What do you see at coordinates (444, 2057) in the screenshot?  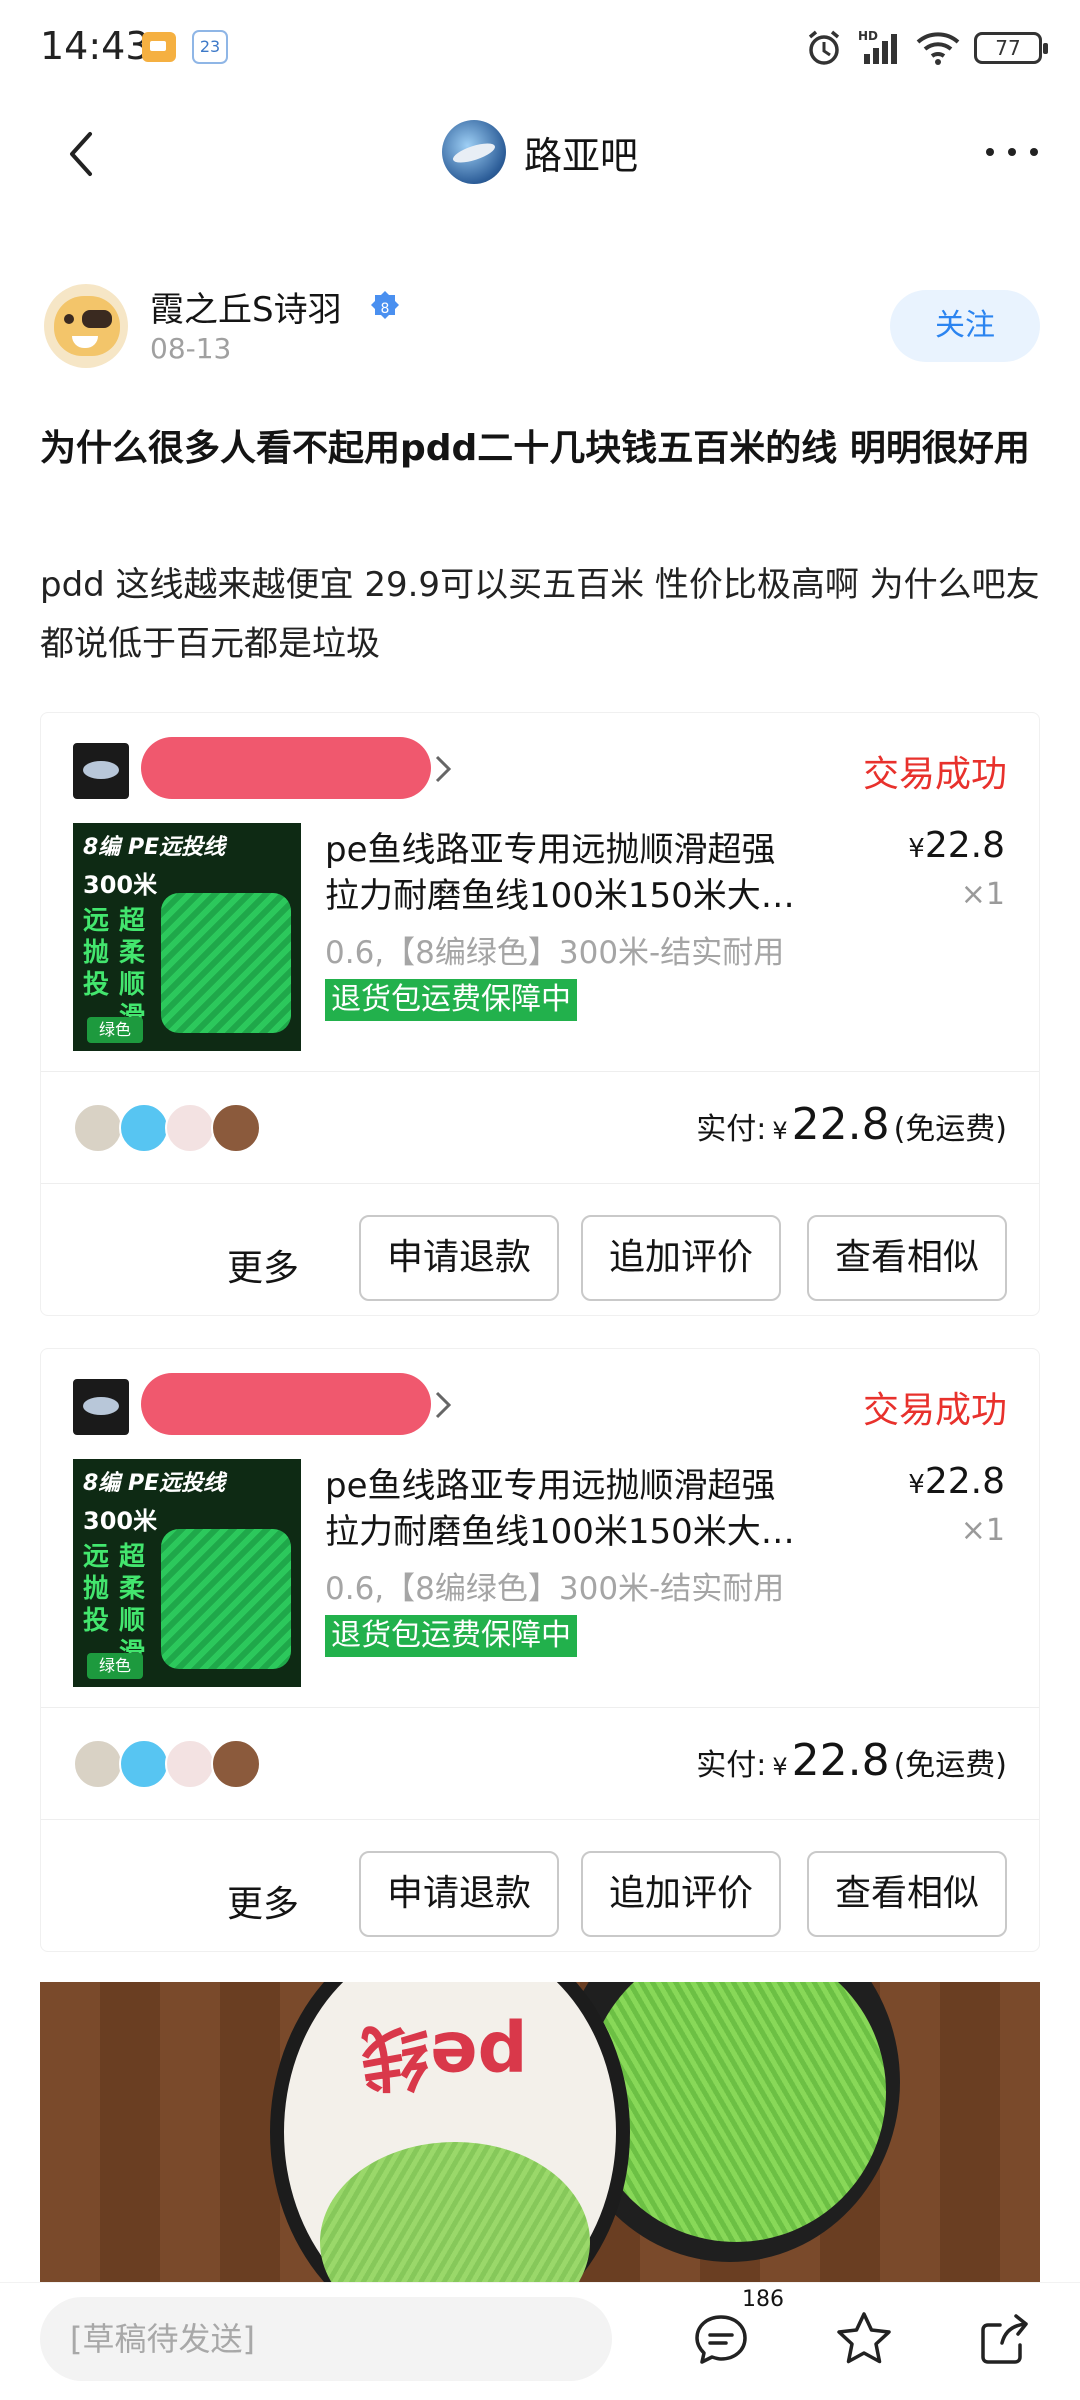 I see `spool-label: pe线` at bounding box center [444, 2057].